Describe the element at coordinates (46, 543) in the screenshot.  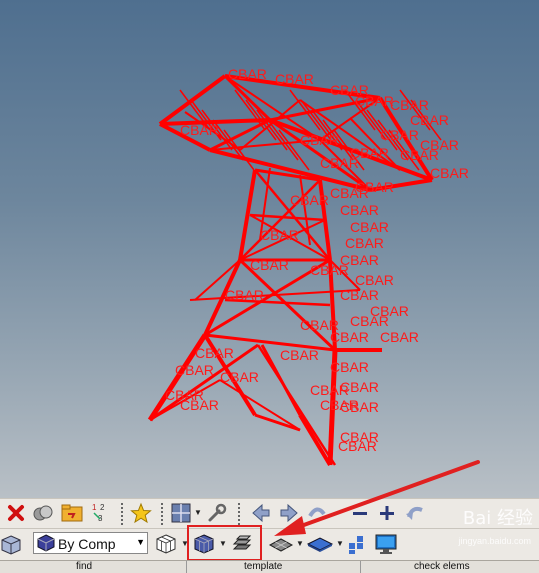
I see `color-cube-icon` at that location.